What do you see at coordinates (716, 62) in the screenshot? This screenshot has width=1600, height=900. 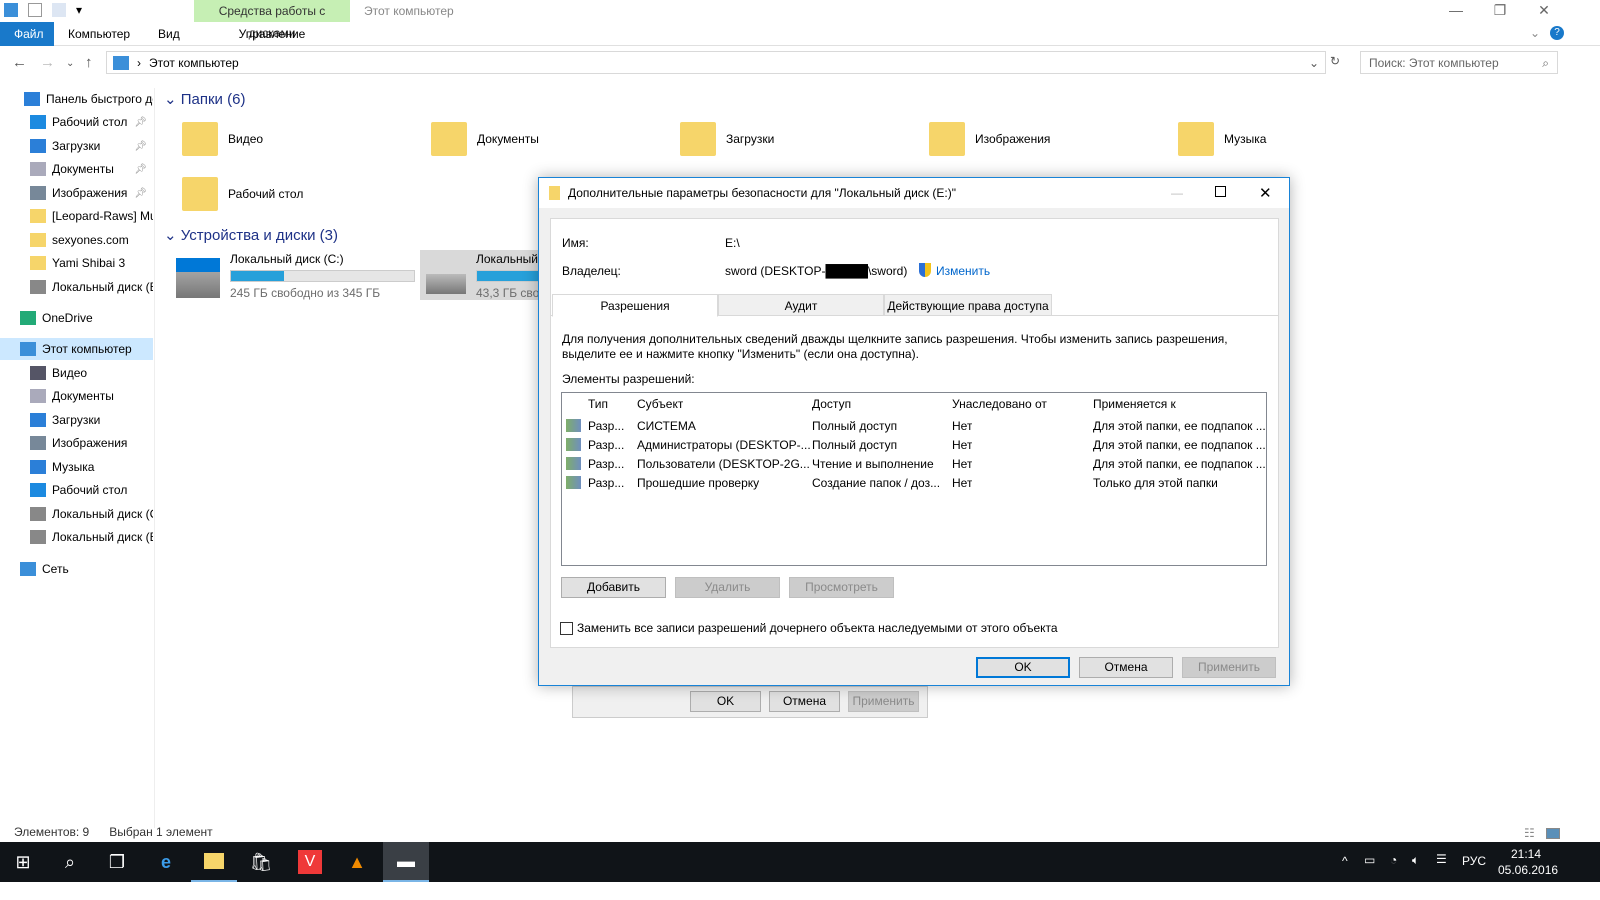 I see `address-bar: › Этот компьютер ⌄` at bounding box center [716, 62].